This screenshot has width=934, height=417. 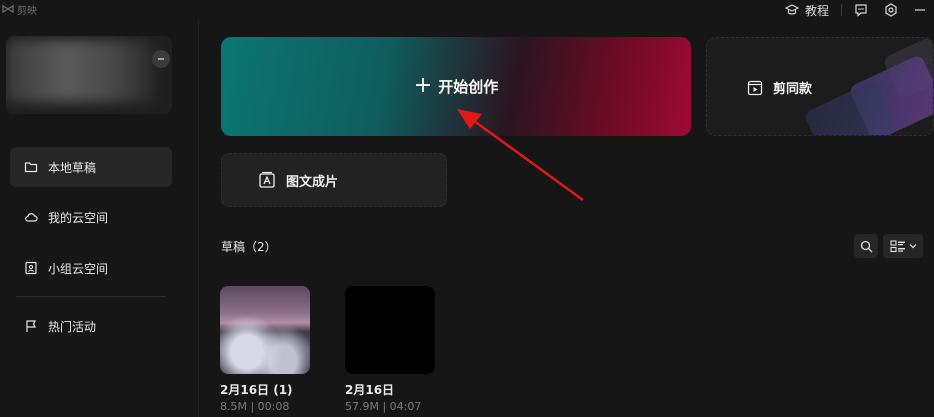 I want to click on app-name: 剪映, so click(x=27, y=11).